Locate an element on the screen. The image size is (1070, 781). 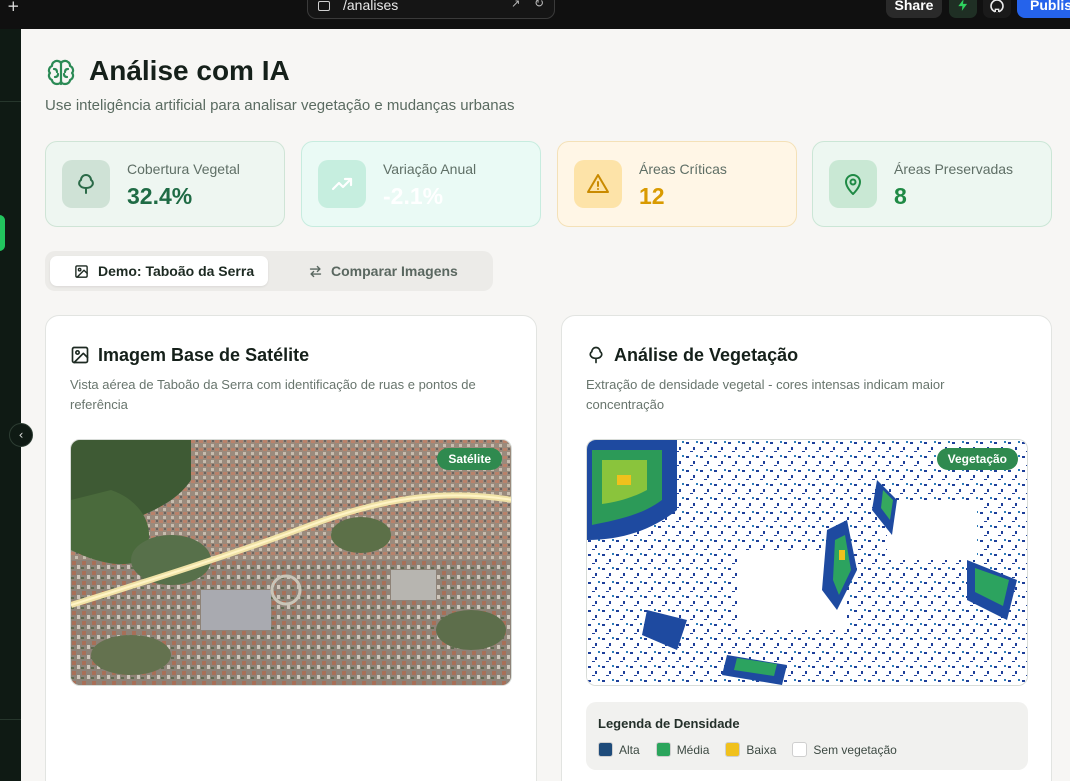
stat-value: 8 is located at coordinates (900, 196).